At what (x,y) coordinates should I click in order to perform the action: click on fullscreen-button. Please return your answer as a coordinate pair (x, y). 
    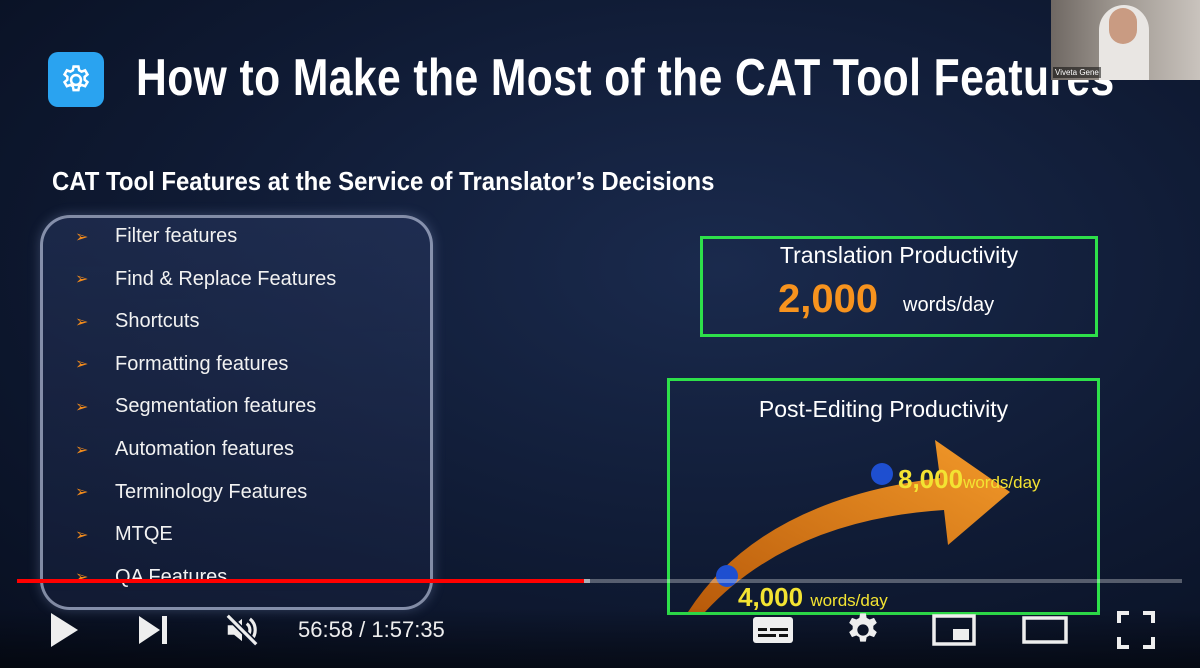
    Looking at the image, I should click on (1136, 630).